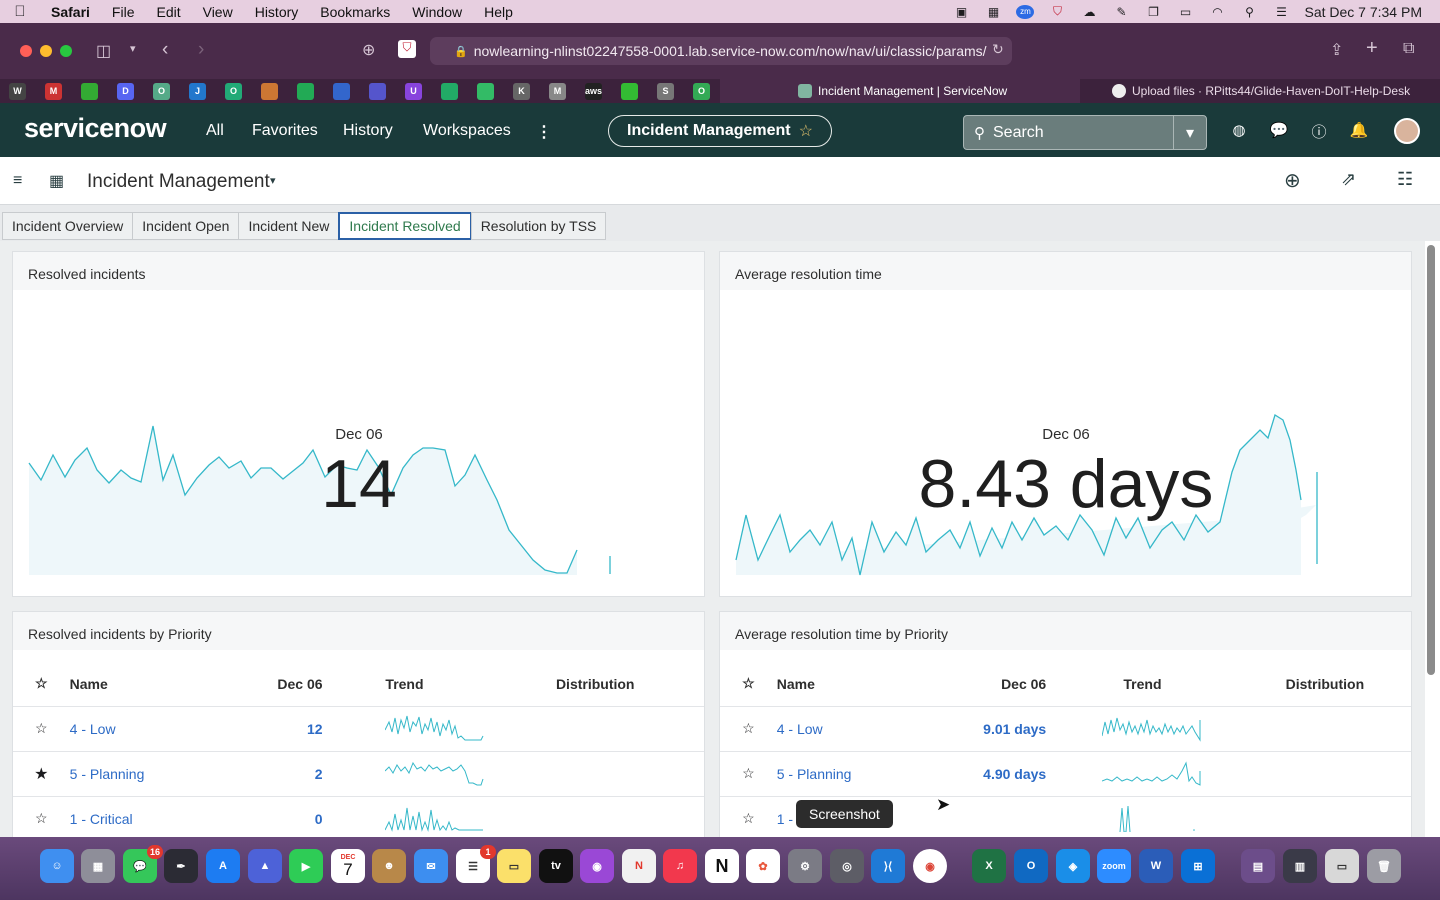 The image size is (1440, 900). Describe the element at coordinates (57, 866) in the screenshot. I see `finder-icon: ☺` at that location.